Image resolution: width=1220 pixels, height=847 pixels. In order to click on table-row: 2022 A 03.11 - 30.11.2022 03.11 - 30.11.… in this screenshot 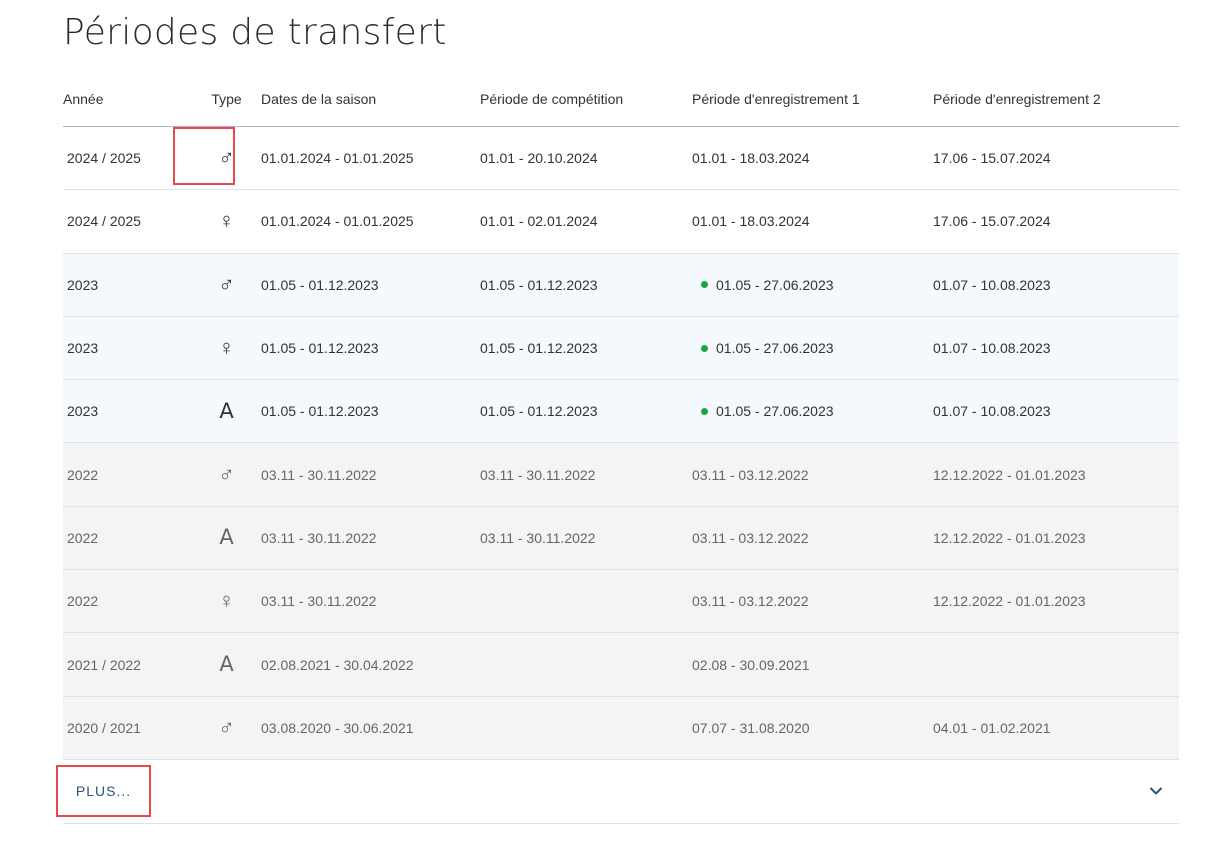, I will do `click(621, 538)`.